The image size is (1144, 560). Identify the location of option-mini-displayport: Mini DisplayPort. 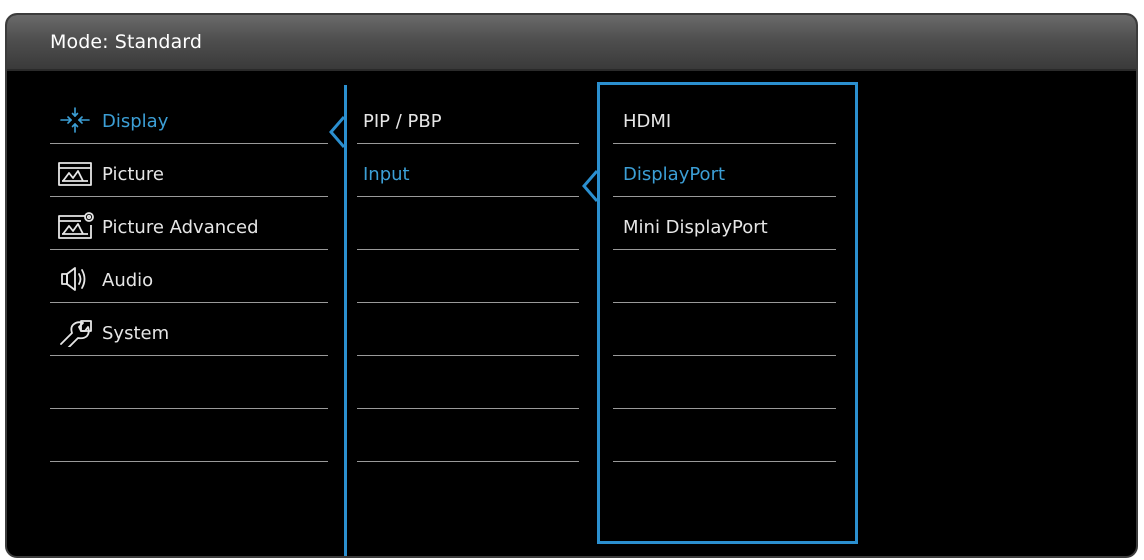
(724, 223).